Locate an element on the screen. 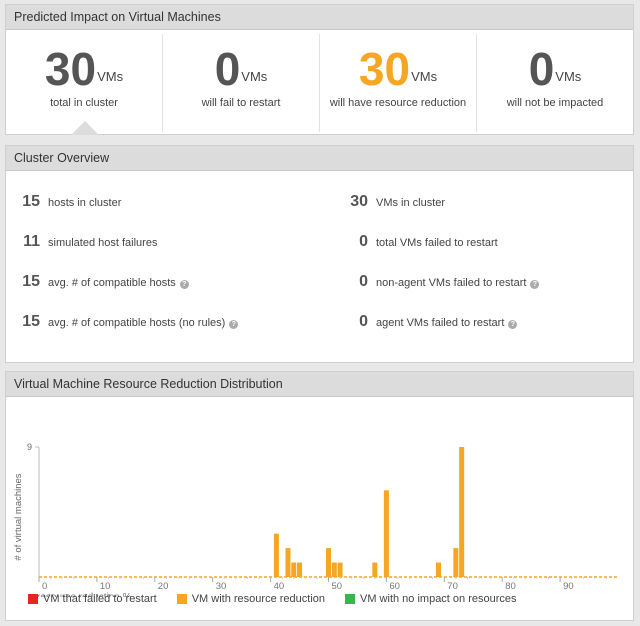 Image resolution: width=640 pixels, height=626 pixels. legend-item-reduction: VM with resource reduction is located at coordinates (250, 599).